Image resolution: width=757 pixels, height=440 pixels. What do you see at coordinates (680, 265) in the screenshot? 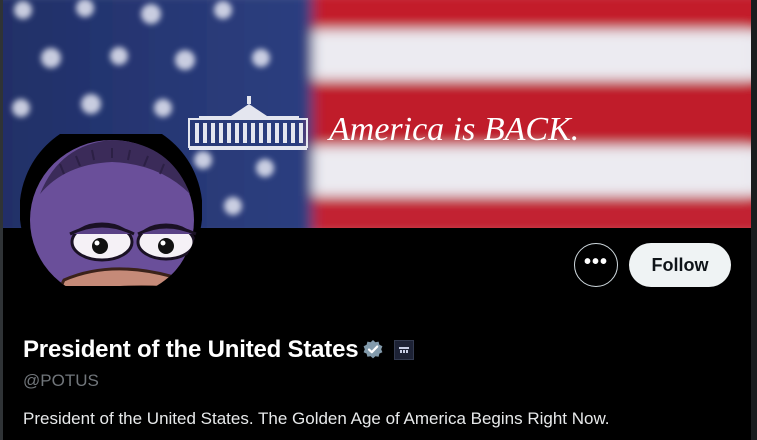
I see `follow-button: Follow` at bounding box center [680, 265].